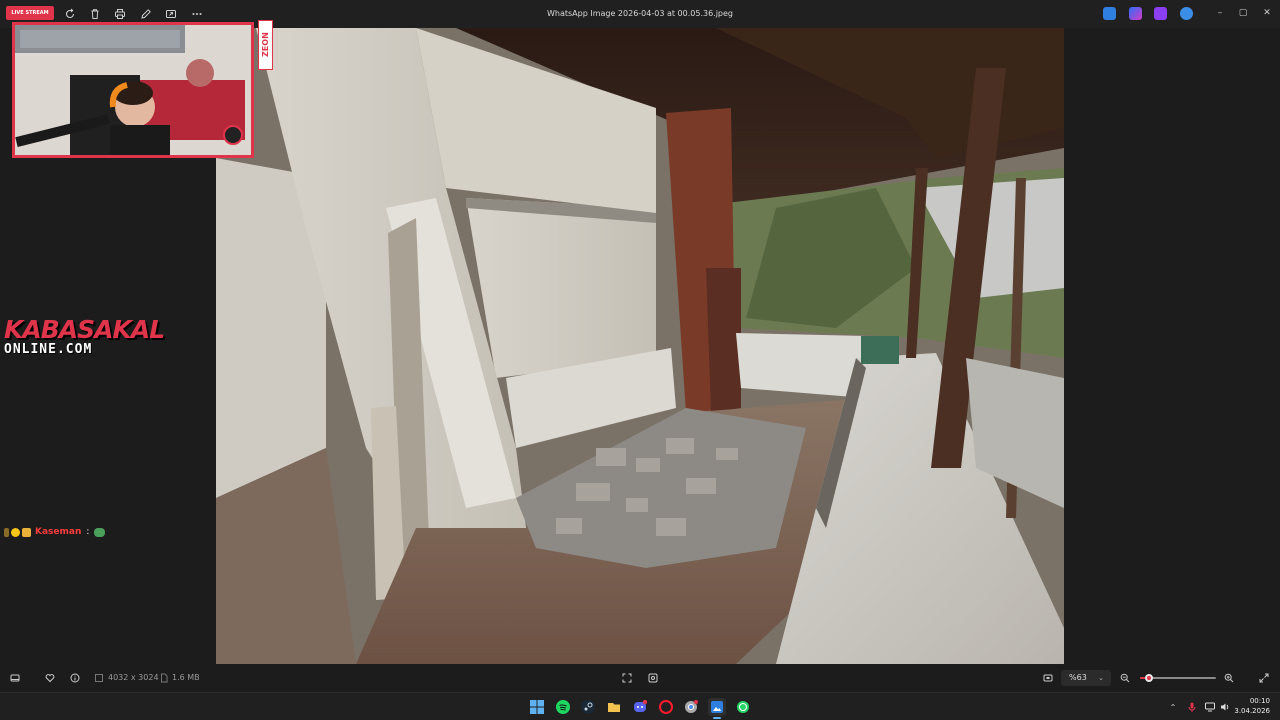 This screenshot has height=720, width=1280. Describe the element at coordinates (186, 677) in the screenshot. I see `file-size: 1.6 MB` at that location.